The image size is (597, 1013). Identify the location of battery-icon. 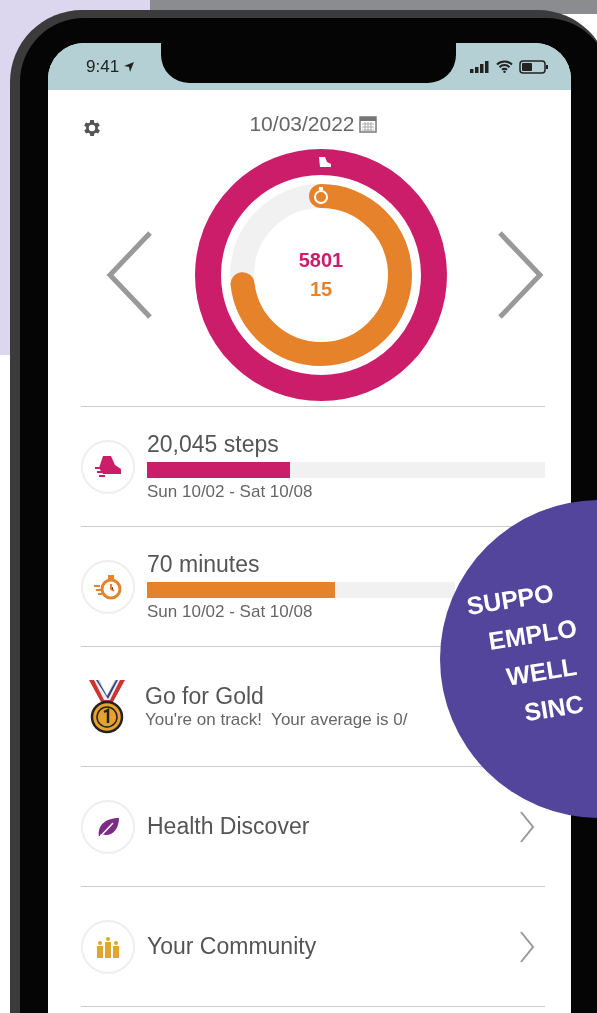
(534, 66).